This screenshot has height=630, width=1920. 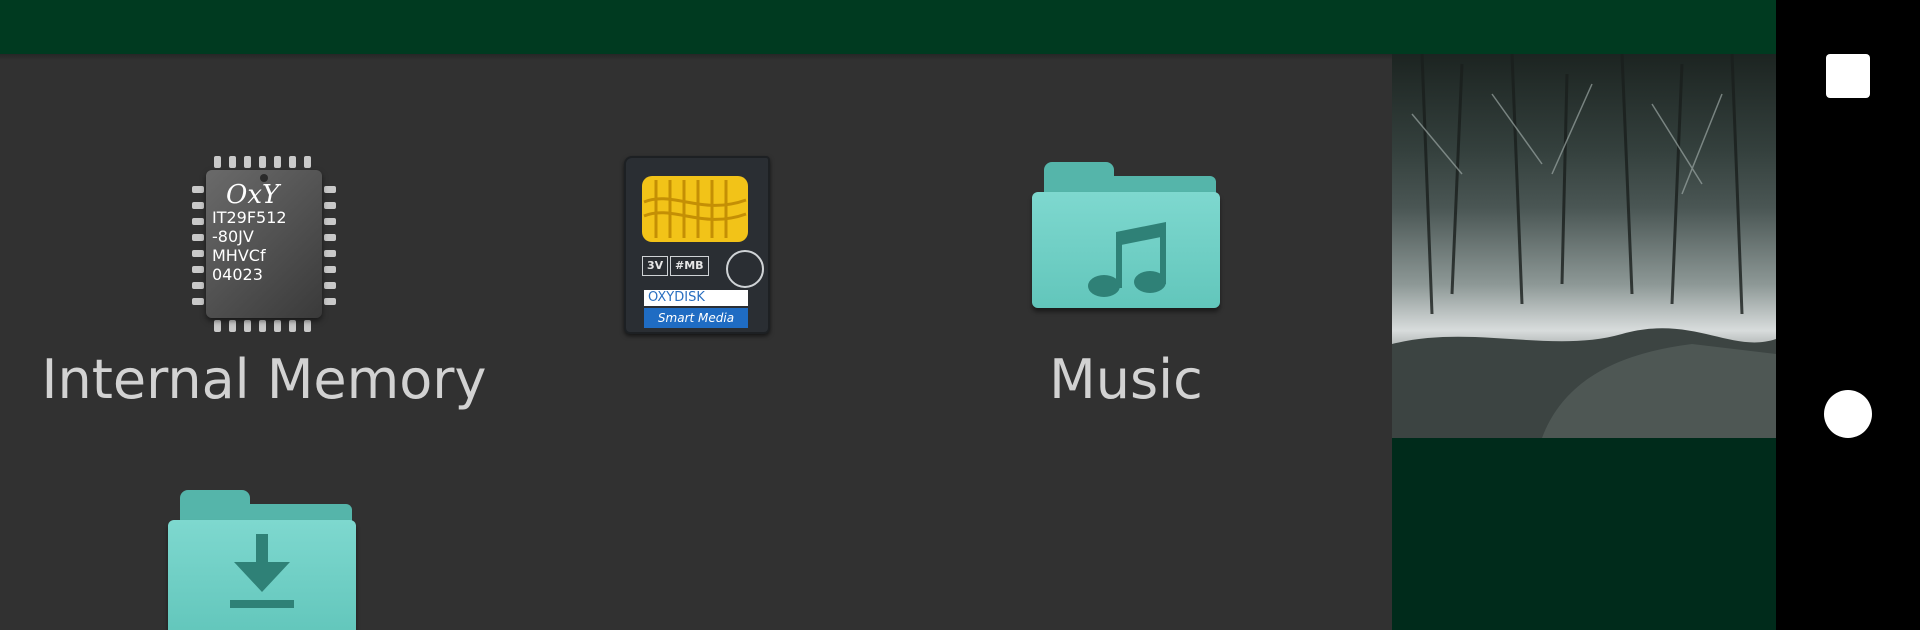 What do you see at coordinates (249, 217) in the screenshot?
I see `chip-line: IT29F512` at bounding box center [249, 217].